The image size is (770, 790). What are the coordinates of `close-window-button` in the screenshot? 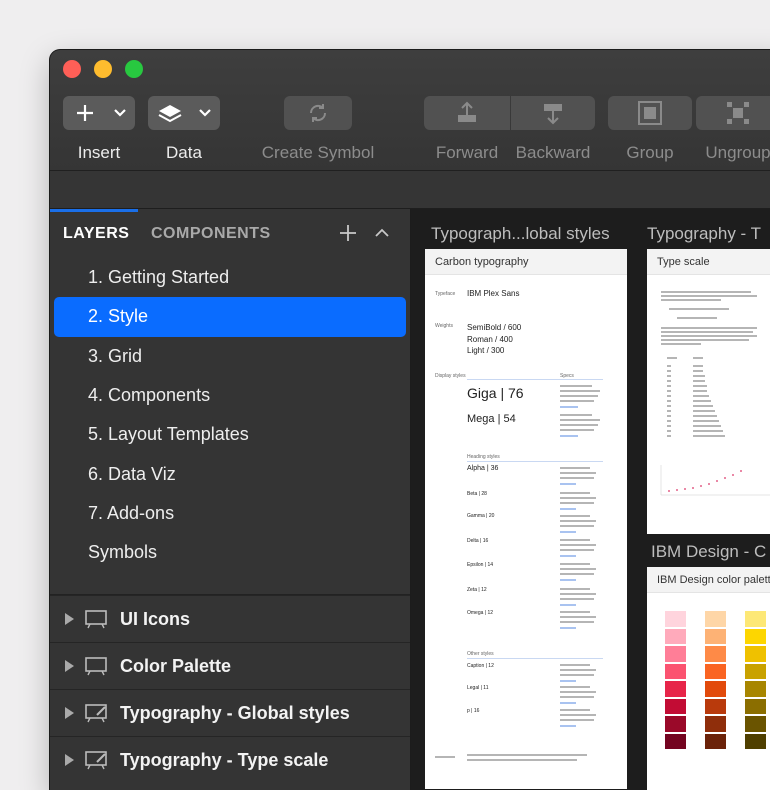 It's located at (72, 69).